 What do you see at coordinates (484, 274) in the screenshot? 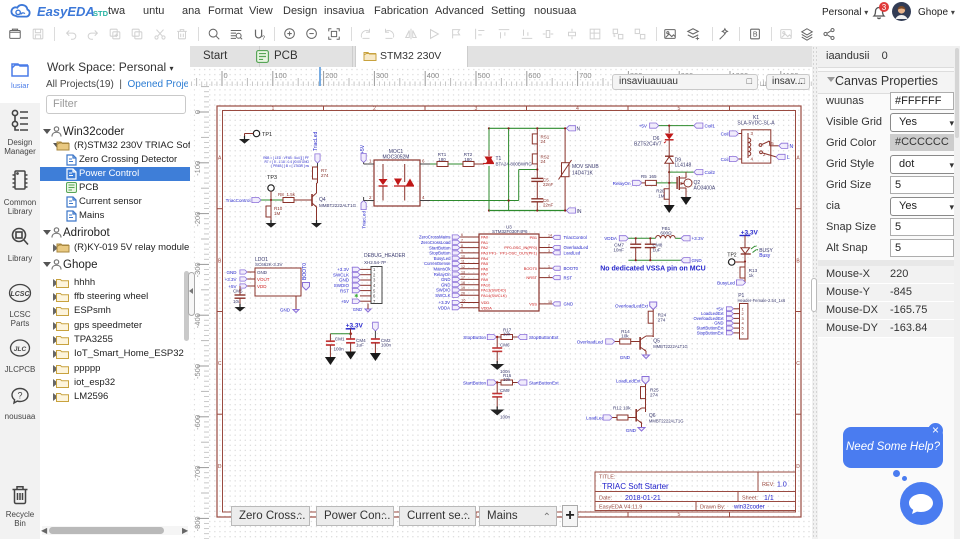
I see `svg-text: PA7` at bounding box center [484, 274].